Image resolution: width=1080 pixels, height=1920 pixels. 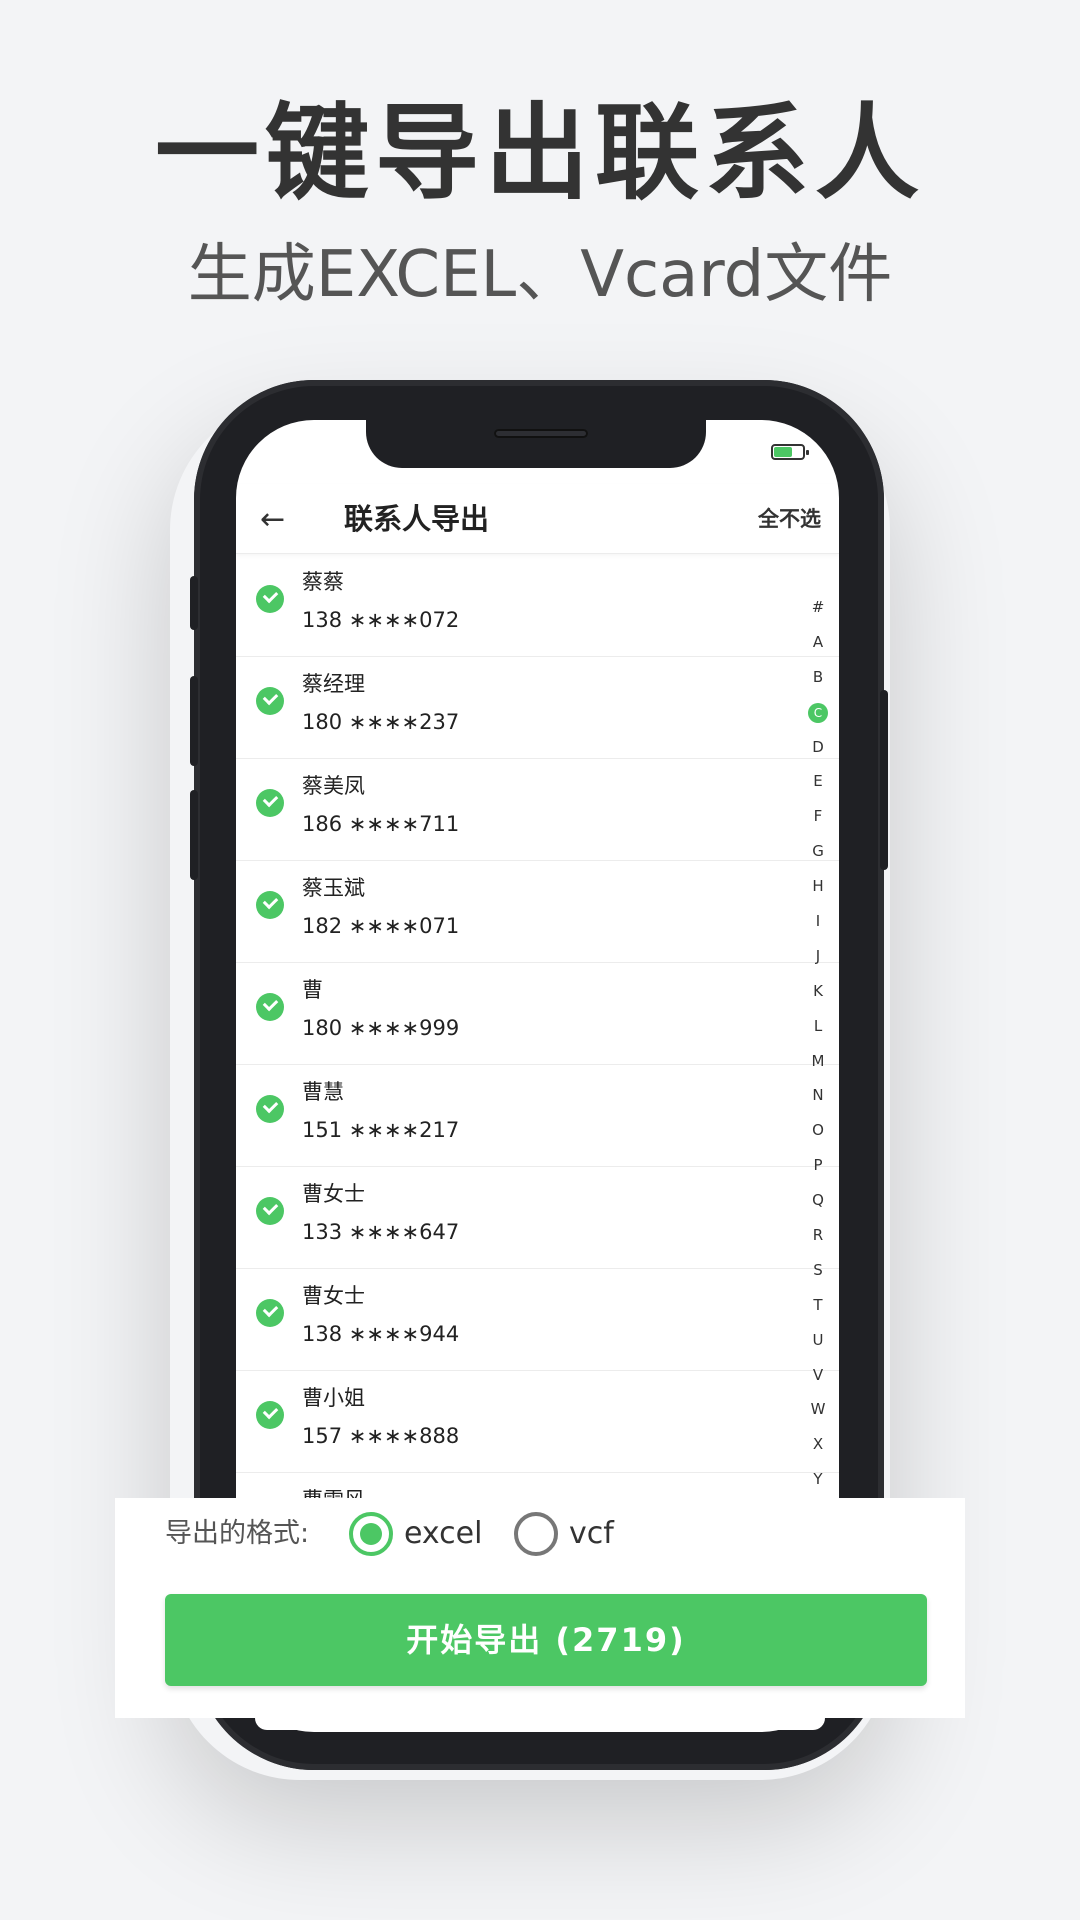 I want to click on contact-row: 曹女士 133 ∗∗∗∗647, so click(x=537, y=1218).